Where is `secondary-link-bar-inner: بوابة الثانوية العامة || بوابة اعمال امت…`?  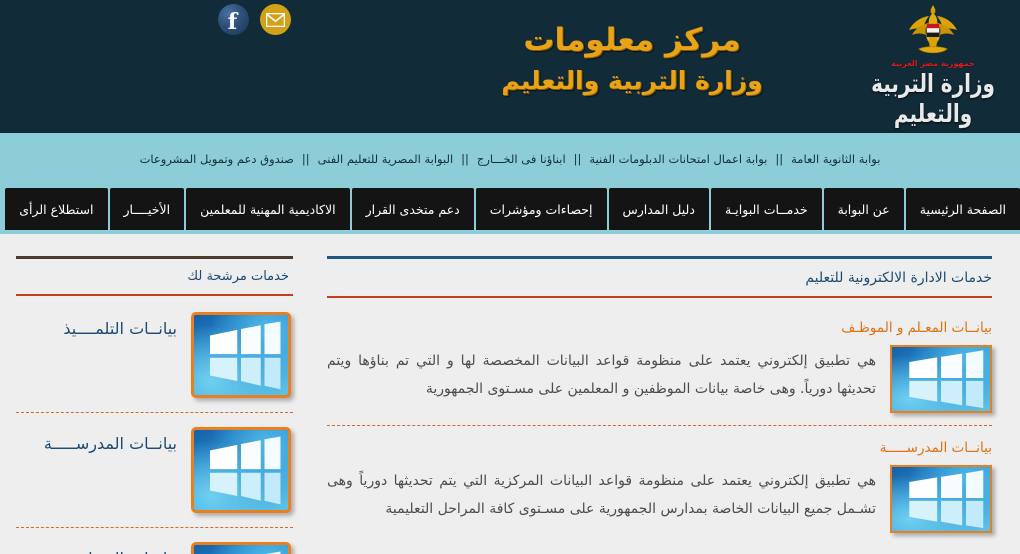 secondary-link-bar-inner: بوابة الثانوية العامة || بوابة اعمال امت… is located at coordinates (510, 159).